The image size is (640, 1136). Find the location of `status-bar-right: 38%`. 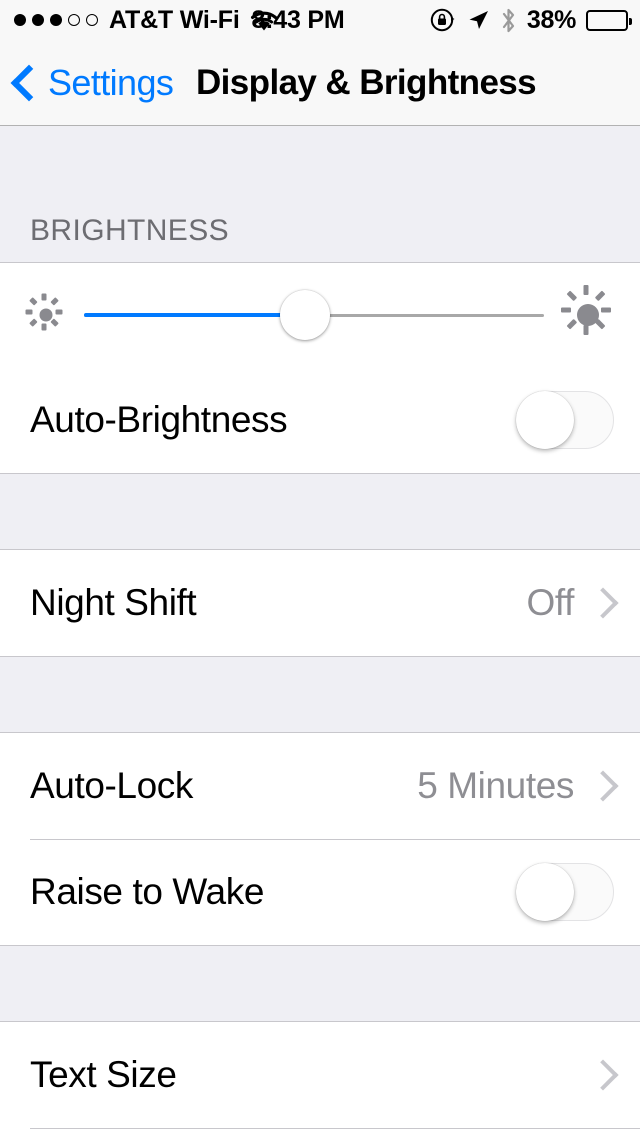

status-bar-right: 38% is located at coordinates (531, 20).